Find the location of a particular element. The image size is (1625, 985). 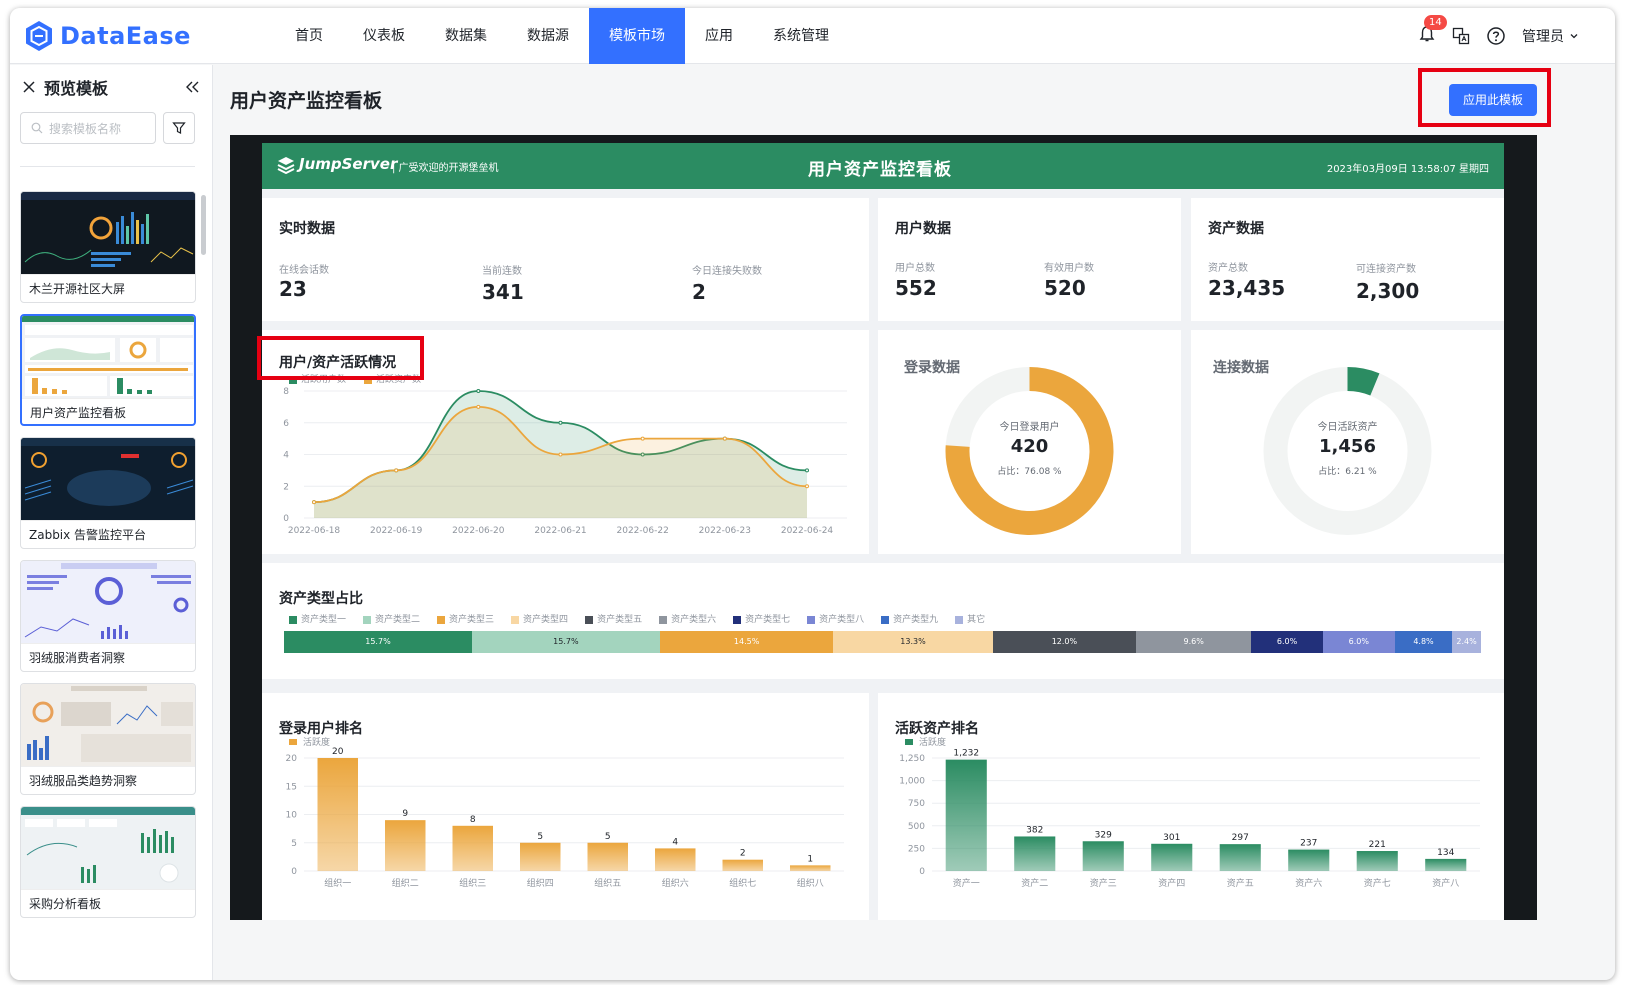

search-icon is located at coordinates (37, 128).